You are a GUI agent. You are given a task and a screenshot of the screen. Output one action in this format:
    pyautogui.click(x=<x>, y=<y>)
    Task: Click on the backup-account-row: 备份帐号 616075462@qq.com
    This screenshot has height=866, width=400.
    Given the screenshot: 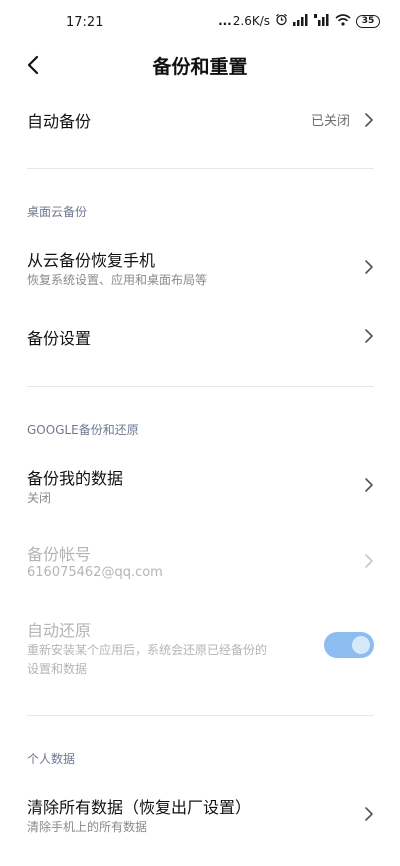 What is the action you would take?
    pyautogui.click(x=200, y=561)
    